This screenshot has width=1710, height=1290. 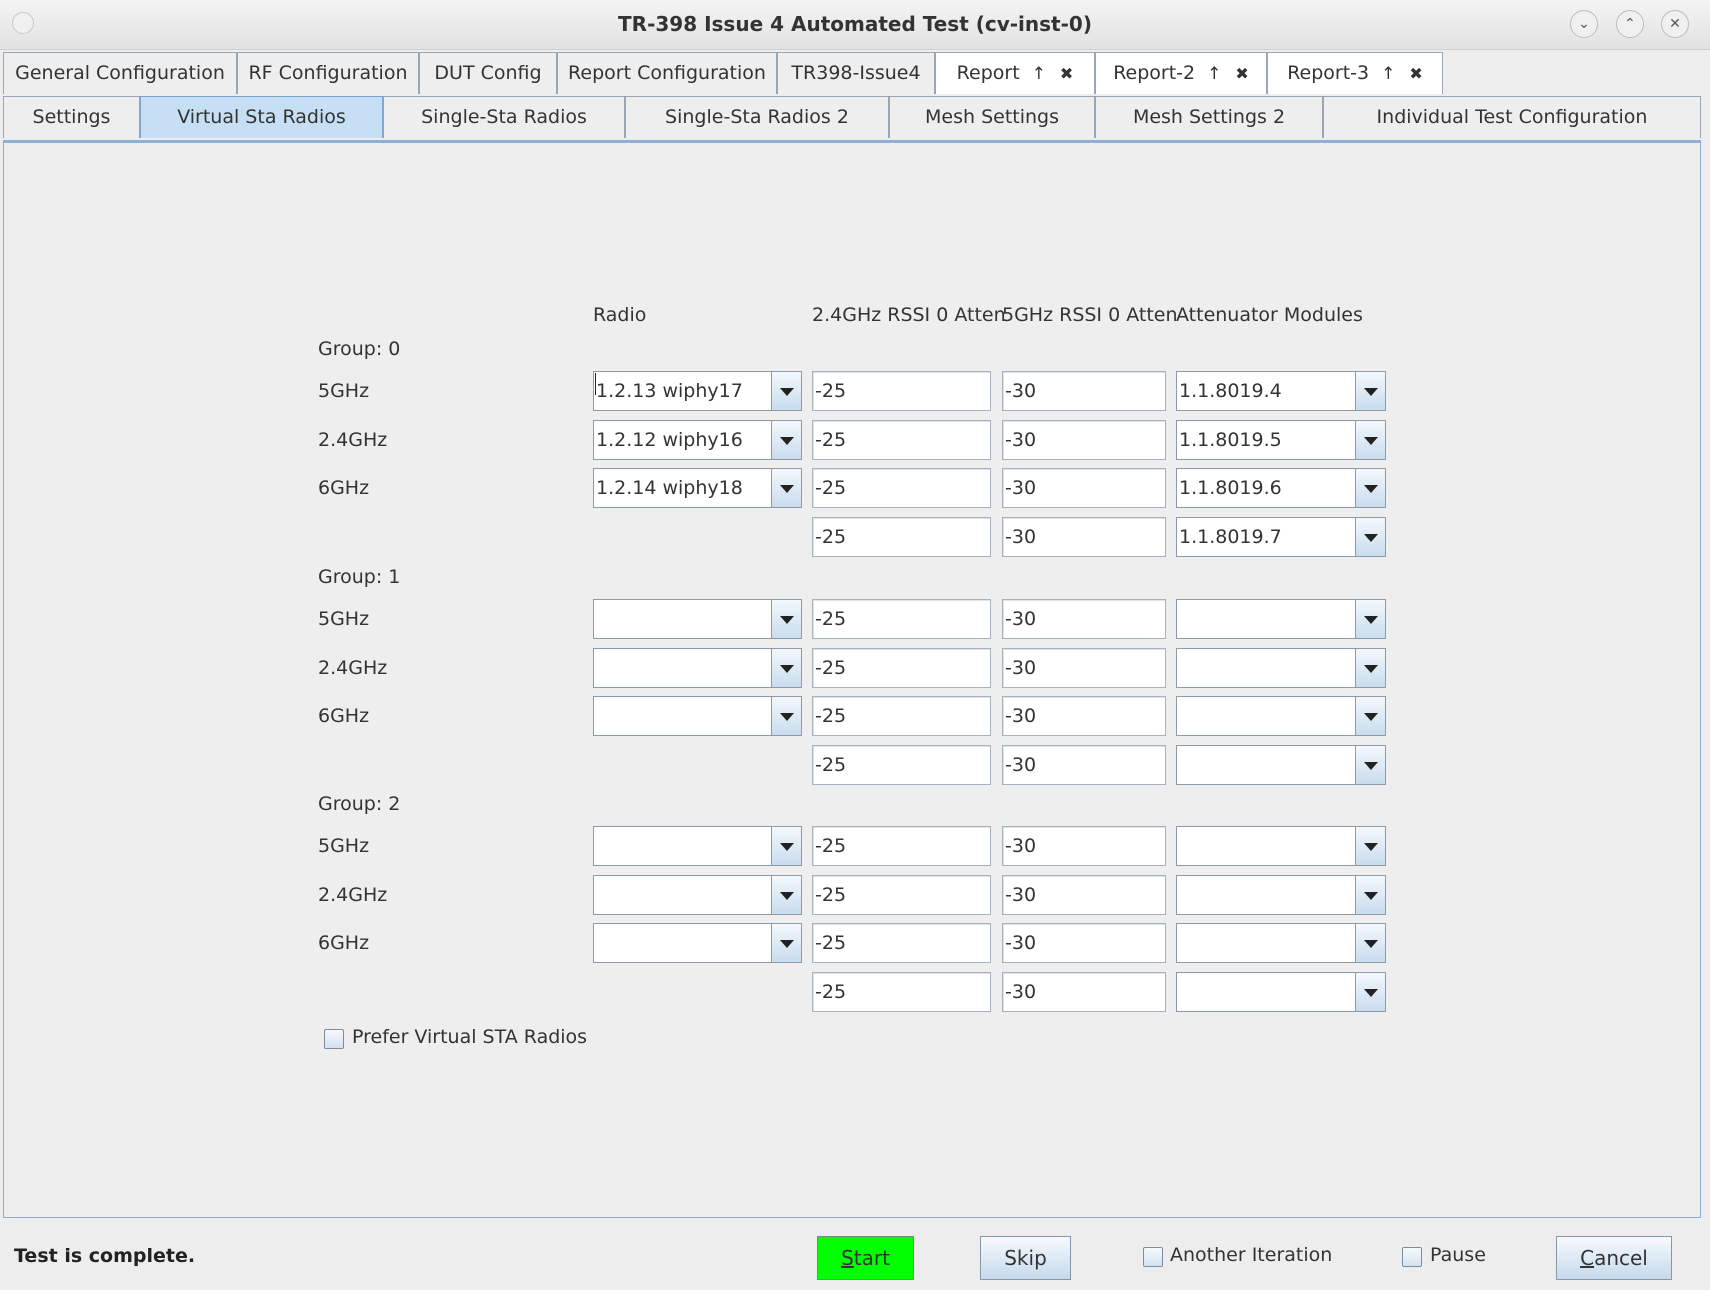 I want to click on tab-tr398-issue4: TR398-Issue4, so click(x=856, y=73).